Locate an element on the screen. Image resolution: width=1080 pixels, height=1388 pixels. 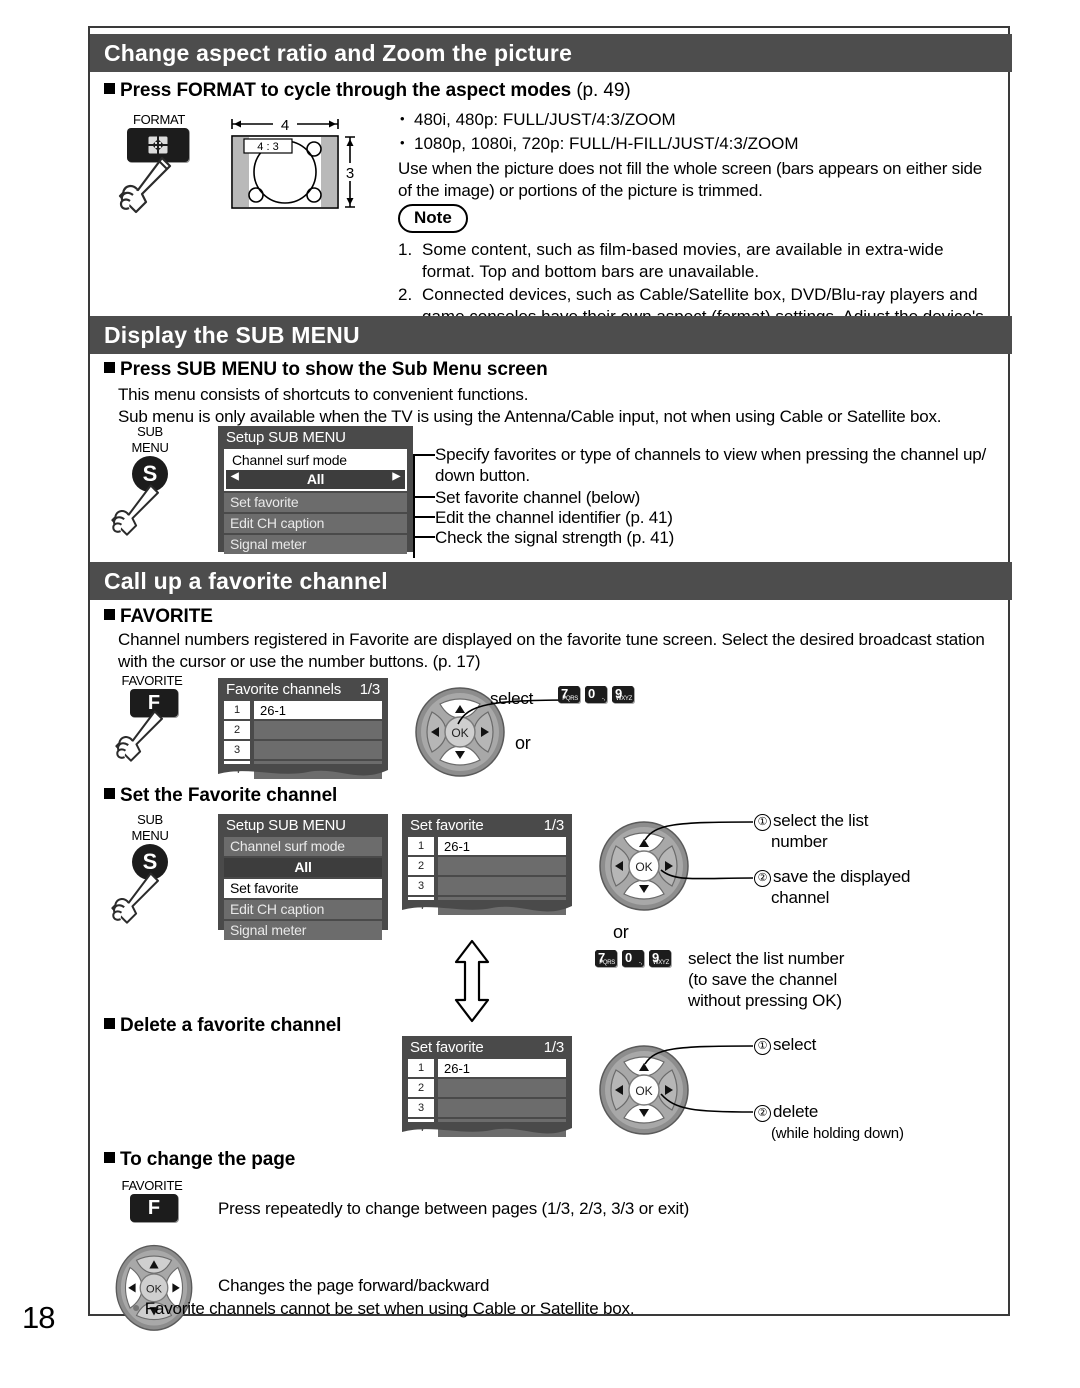
step-2-delete: ② delete (while holding down) is located at coordinates (854, 1122).